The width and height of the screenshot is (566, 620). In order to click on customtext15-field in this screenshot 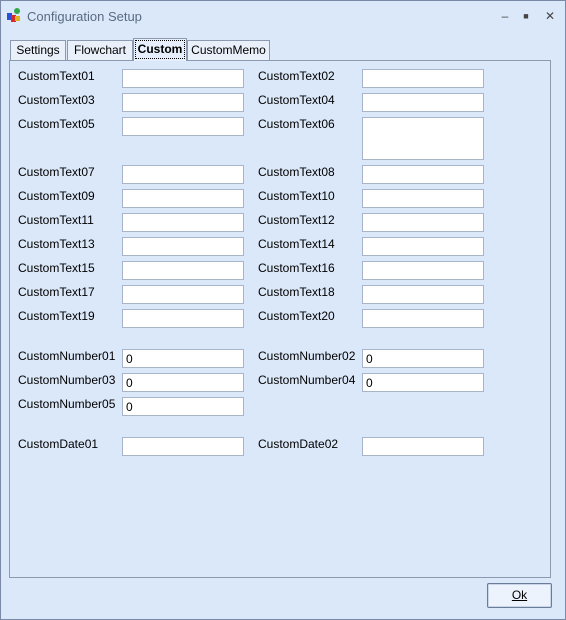, I will do `click(183, 270)`.